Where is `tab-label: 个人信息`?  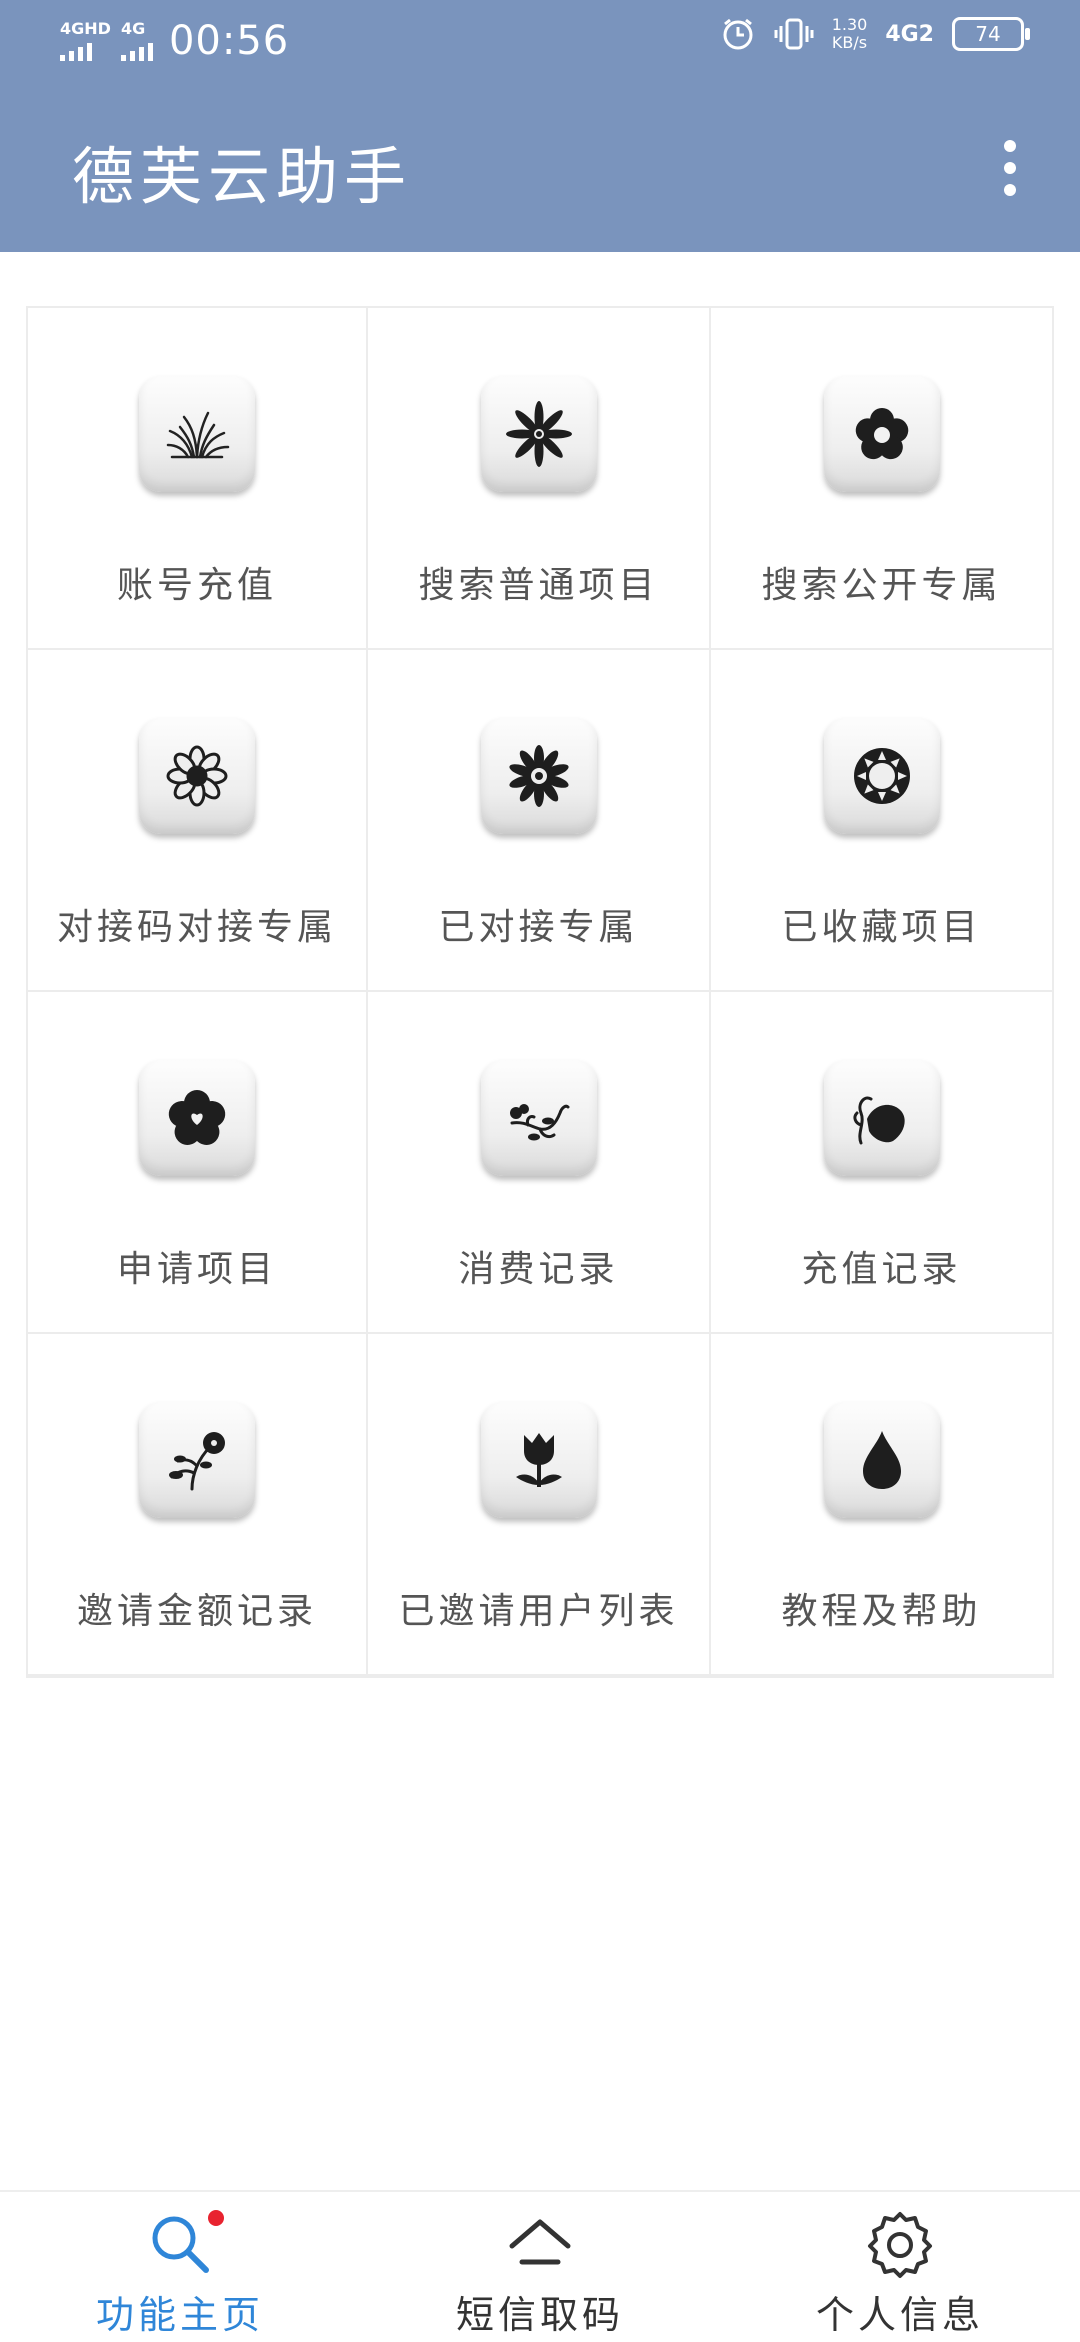
tab-label: 个人信息 is located at coordinates (899, 2315).